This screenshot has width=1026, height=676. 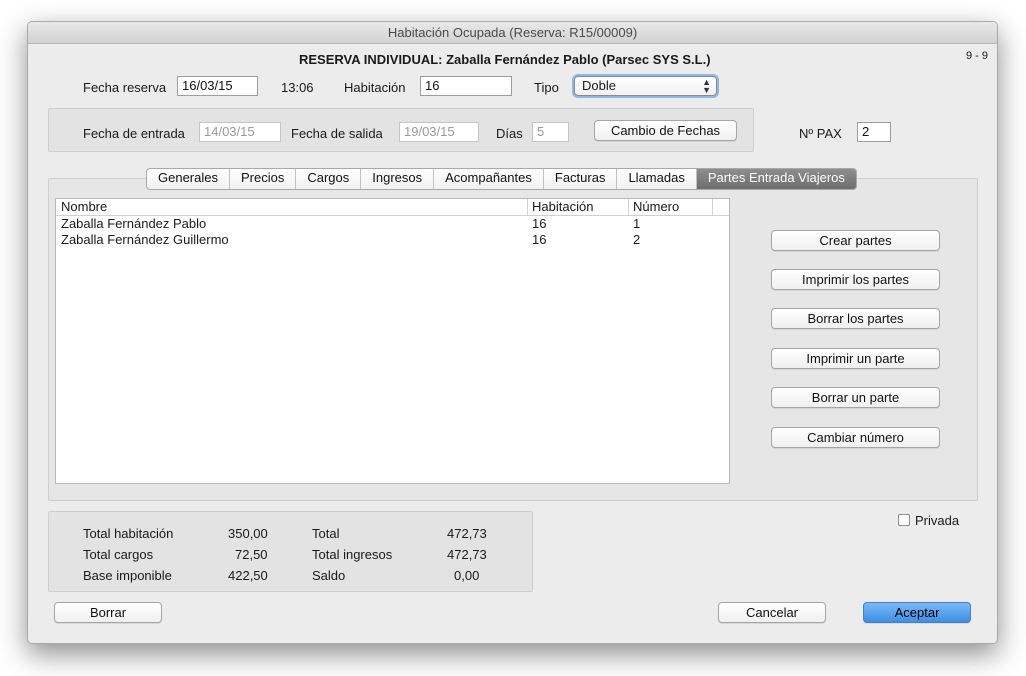 I want to click on habitacion-label: Habitación, so click(x=375, y=87).